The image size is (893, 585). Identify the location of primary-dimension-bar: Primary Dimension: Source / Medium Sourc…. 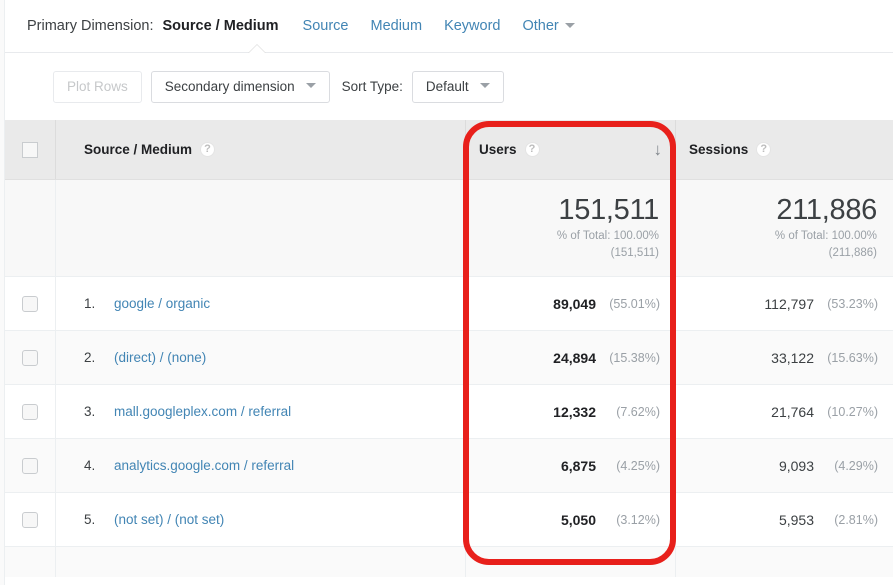
(449, 26).